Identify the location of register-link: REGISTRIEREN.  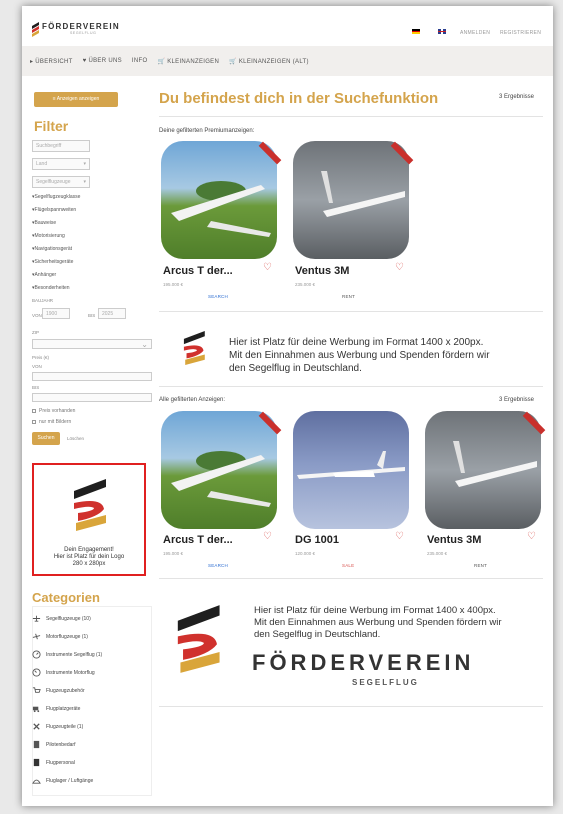
(520, 33).